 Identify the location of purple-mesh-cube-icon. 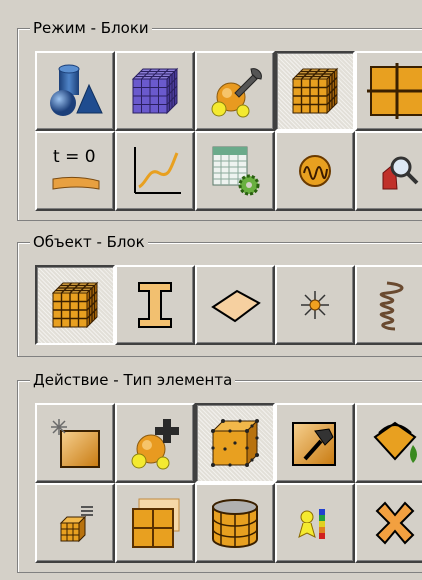
(155, 91).